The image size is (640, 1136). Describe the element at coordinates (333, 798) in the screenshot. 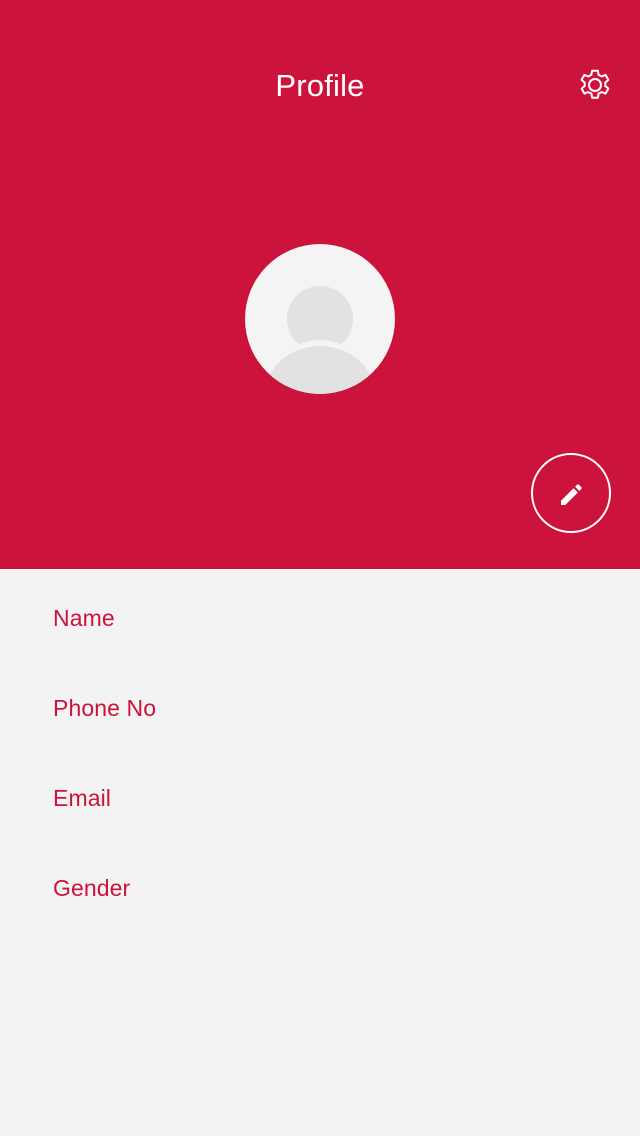

I see `email-field-label: Email` at that location.